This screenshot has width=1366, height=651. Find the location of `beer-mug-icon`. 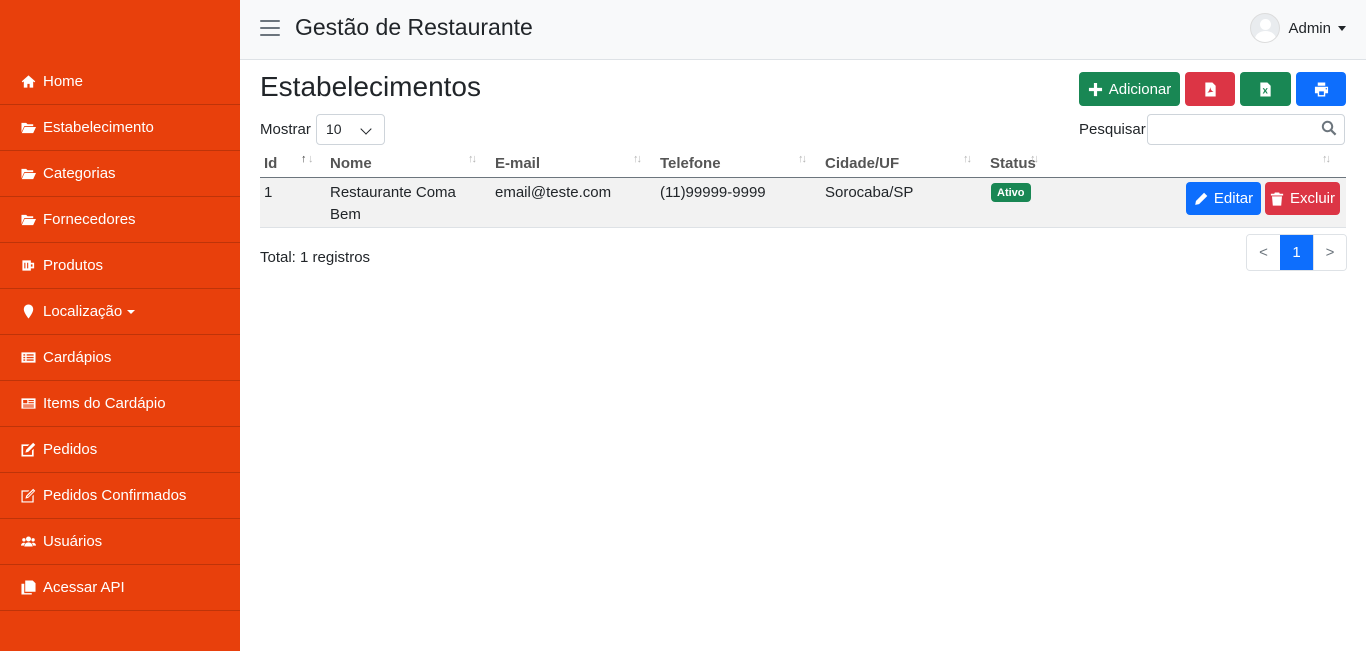

beer-mug-icon is located at coordinates (28, 266).